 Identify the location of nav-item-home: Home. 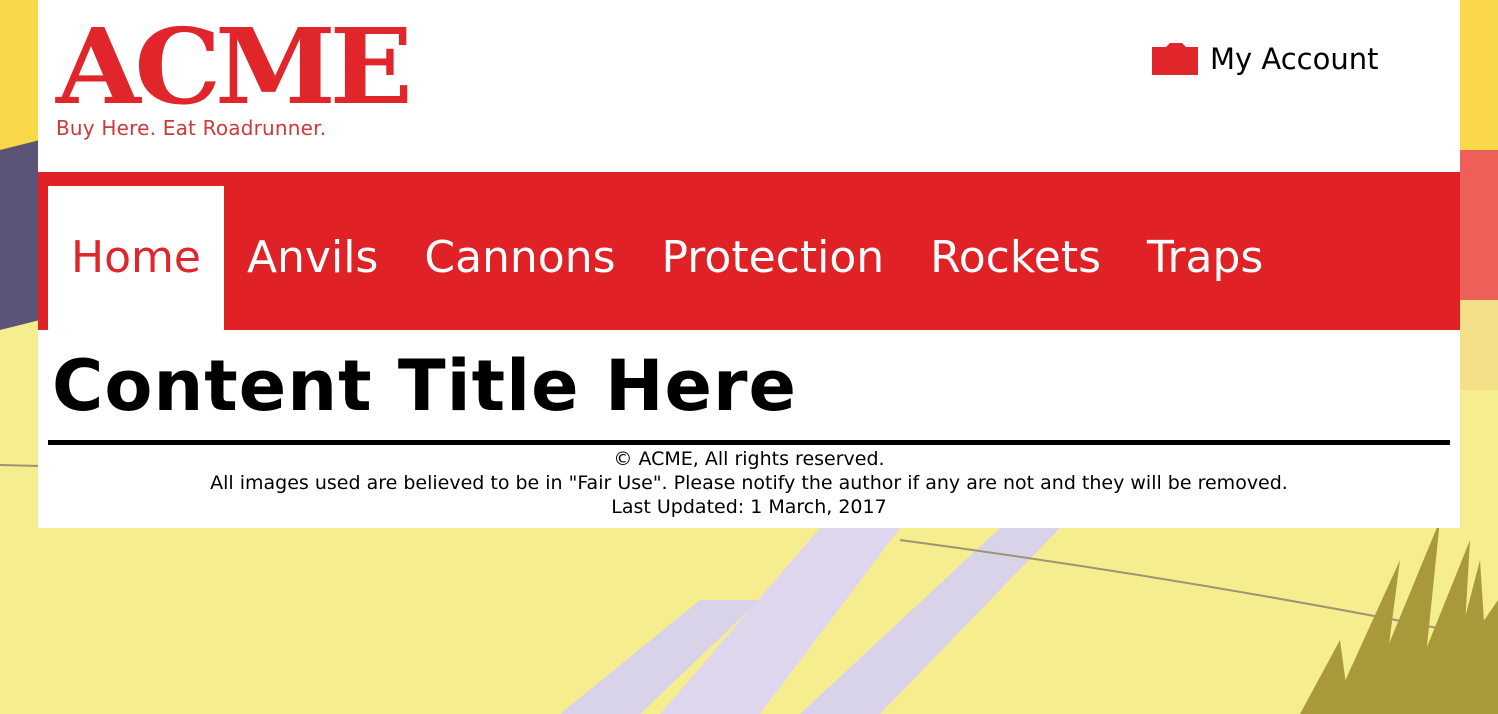
(136, 251).